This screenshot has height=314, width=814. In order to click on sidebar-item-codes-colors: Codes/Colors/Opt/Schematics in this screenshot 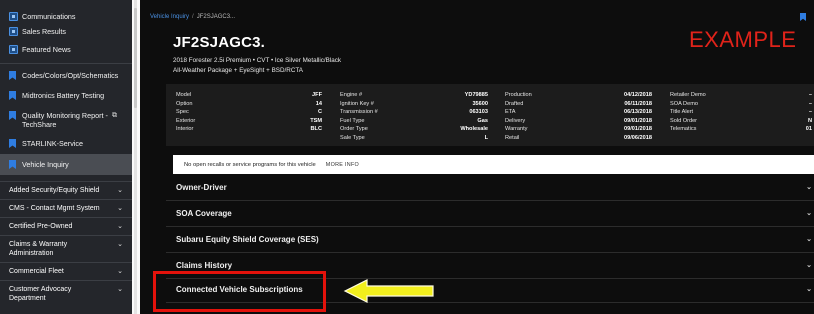, I will do `click(66, 73)`.